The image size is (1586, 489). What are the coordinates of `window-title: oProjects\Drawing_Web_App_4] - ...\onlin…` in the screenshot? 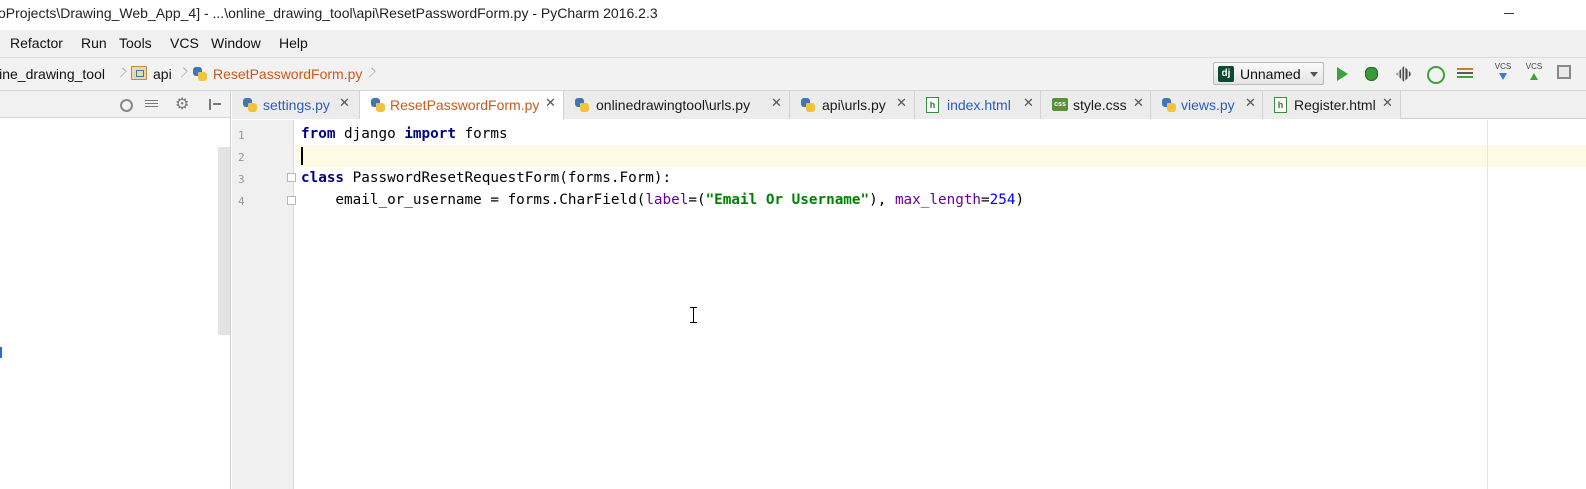 It's located at (329, 13).